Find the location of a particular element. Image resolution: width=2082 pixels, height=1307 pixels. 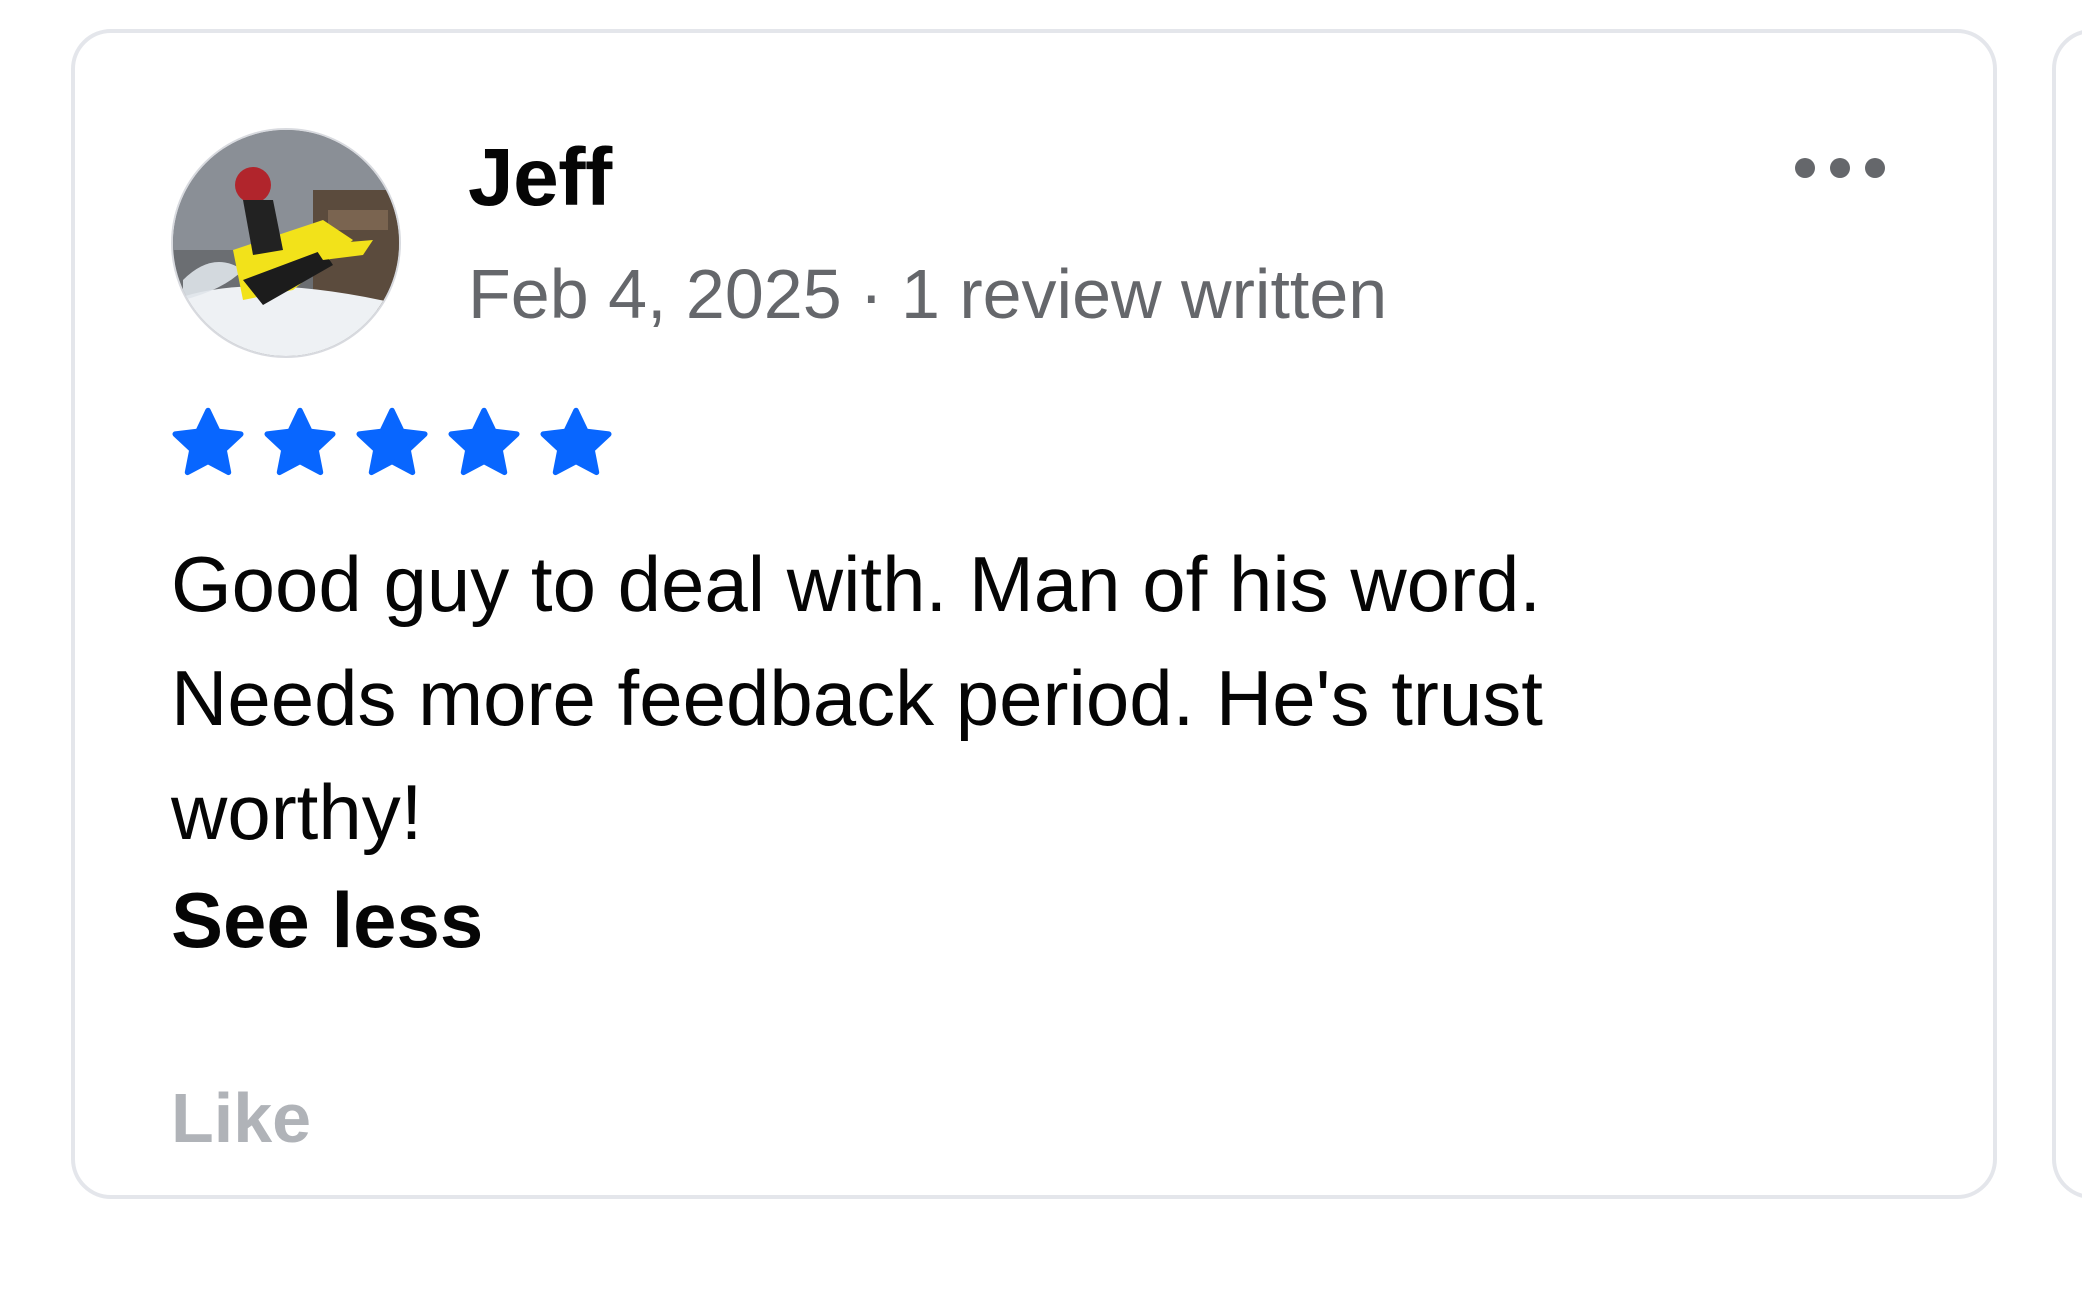

see-less-link: See less is located at coordinates (327, 920).